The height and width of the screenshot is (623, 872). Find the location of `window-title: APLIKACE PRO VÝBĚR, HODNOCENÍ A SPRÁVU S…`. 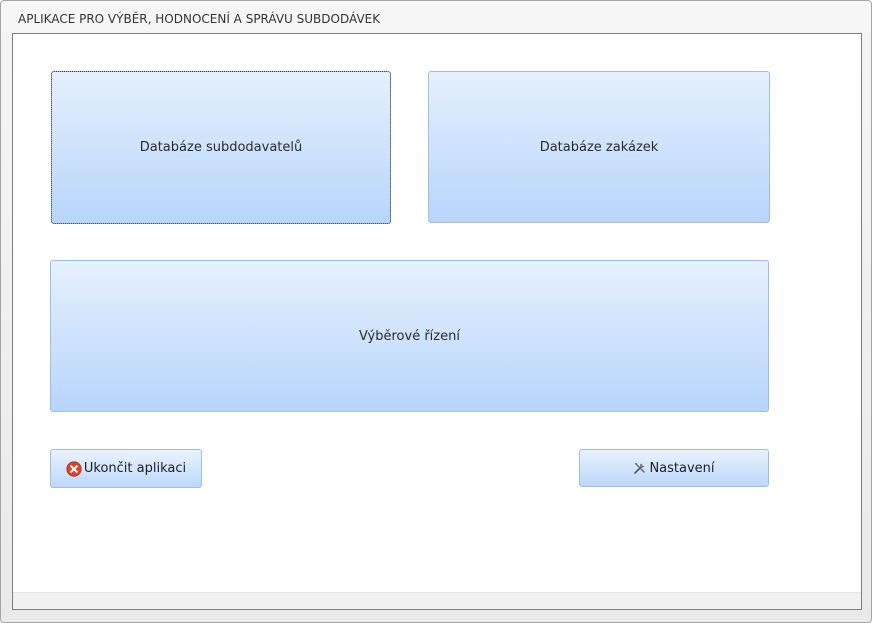

window-title: APLIKACE PRO VÝBĚR, HODNOCENÍ A SPRÁVU S… is located at coordinates (199, 19).